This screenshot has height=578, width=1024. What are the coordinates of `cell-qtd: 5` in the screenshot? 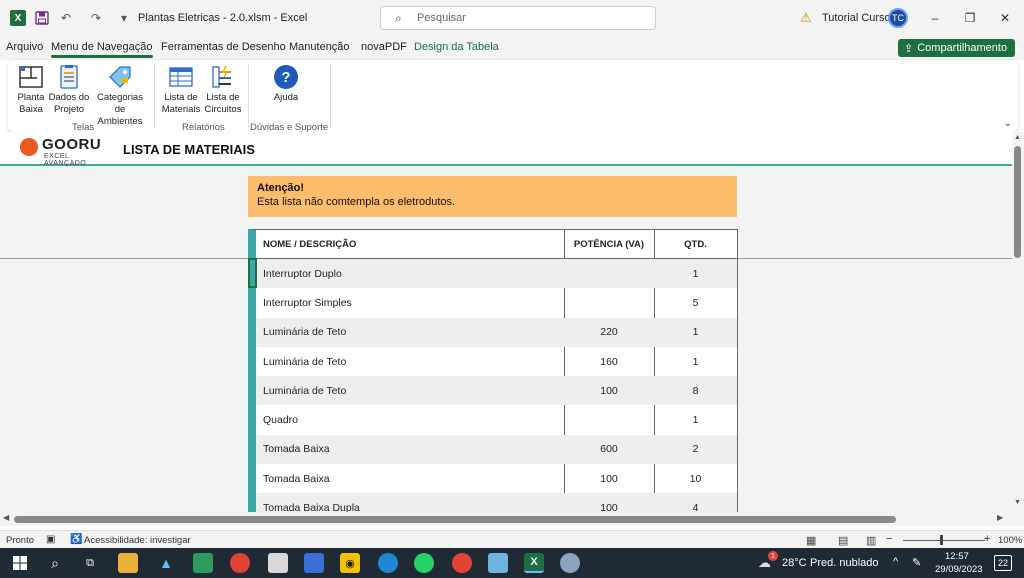 It's located at (695, 302).